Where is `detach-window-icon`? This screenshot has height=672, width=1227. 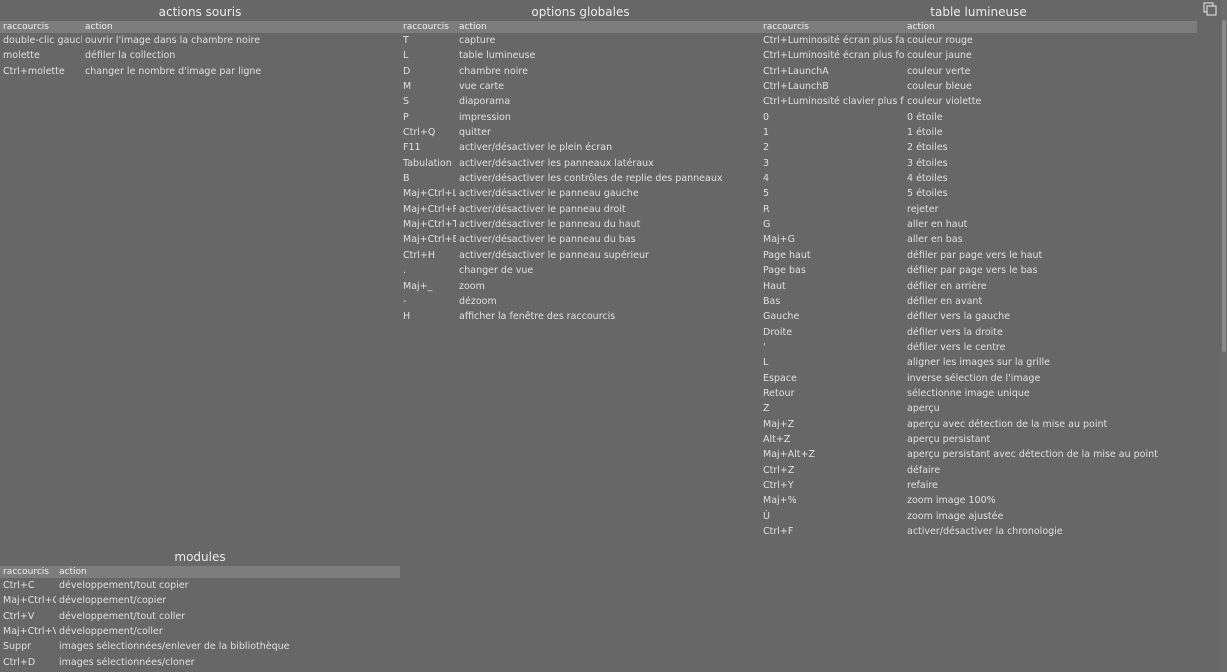
detach-window-icon is located at coordinates (1210, 9).